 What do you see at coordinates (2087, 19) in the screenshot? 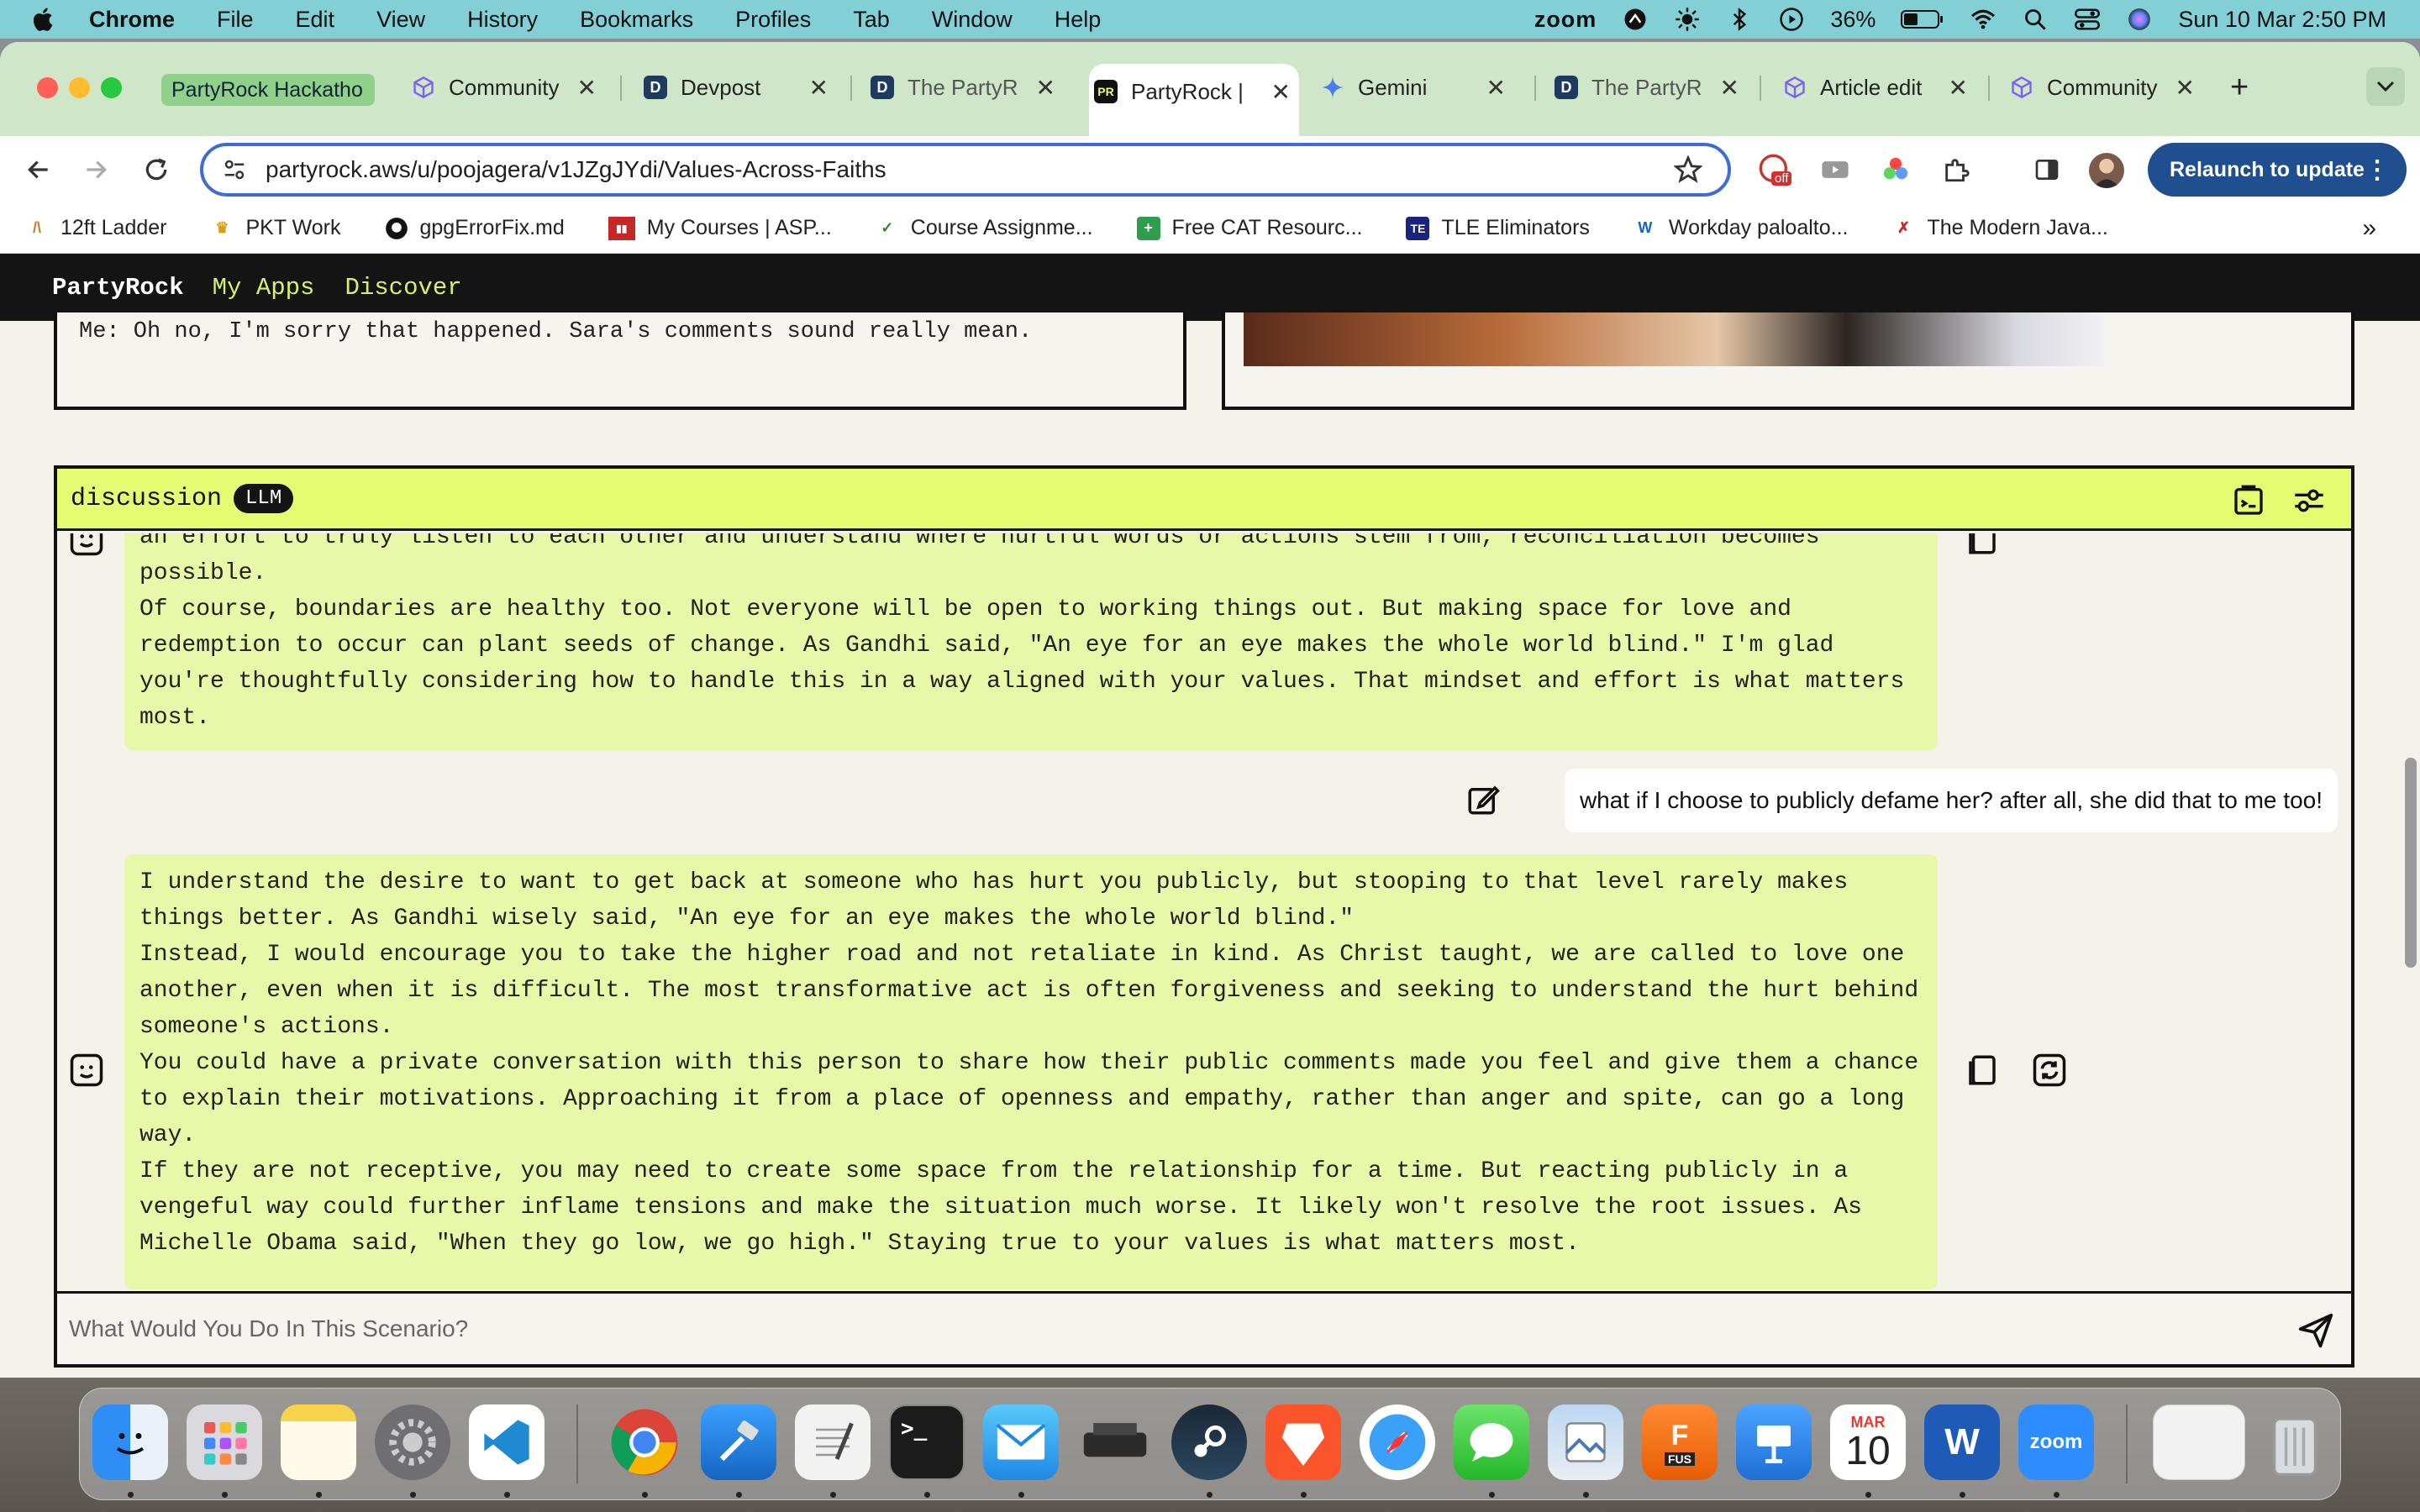
I see `control-center-icon` at bounding box center [2087, 19].